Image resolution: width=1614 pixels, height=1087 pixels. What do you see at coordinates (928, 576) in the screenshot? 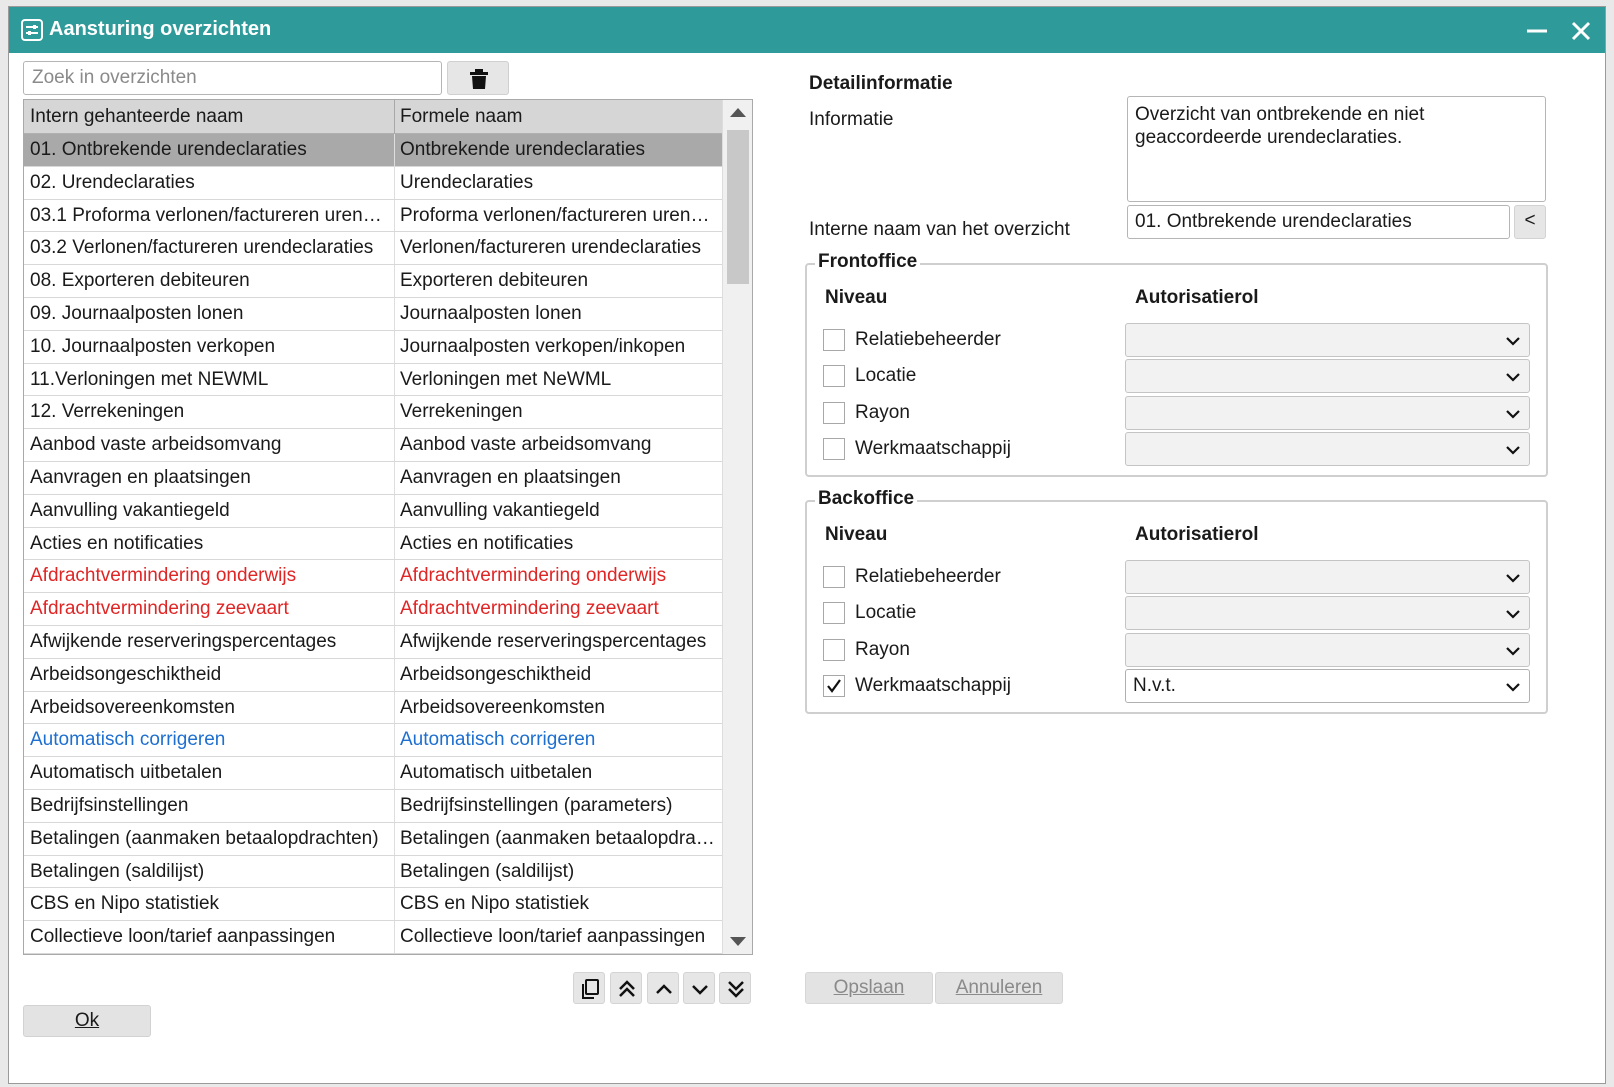
I see `backoffice-level-label: Relatiebeheerder` at bounding box center [928, 576].